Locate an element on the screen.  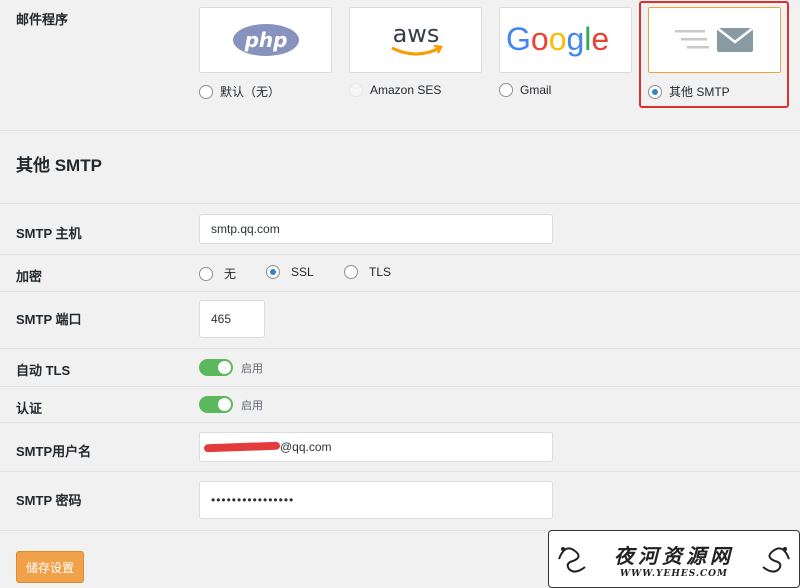
auth-toggle is located at coordinates (216, 404).